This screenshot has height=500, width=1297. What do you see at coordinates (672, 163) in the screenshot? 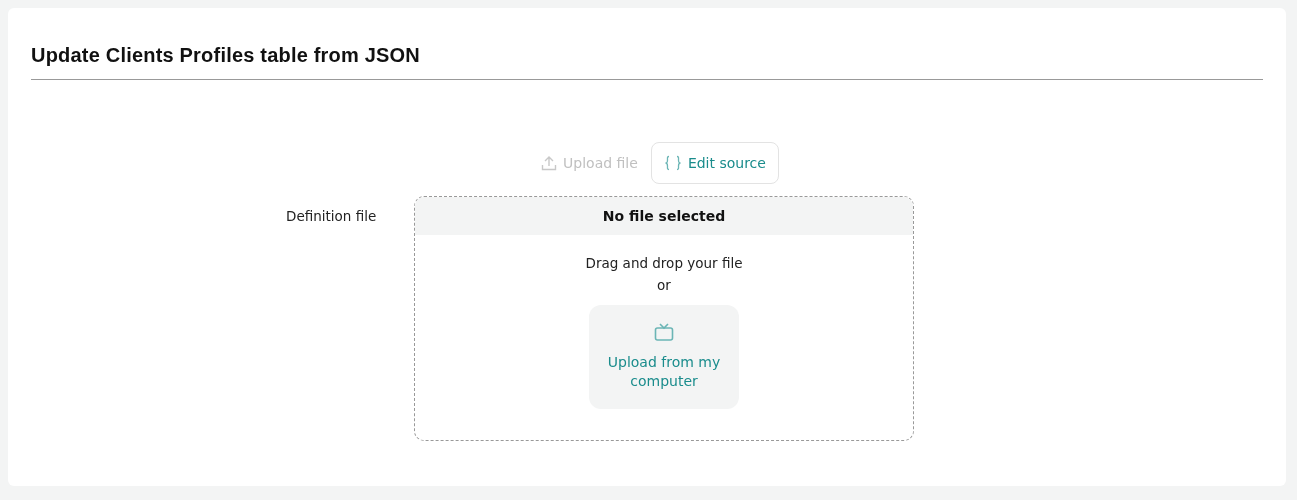
I see `braces-icon` at bounding box center [672, 163].